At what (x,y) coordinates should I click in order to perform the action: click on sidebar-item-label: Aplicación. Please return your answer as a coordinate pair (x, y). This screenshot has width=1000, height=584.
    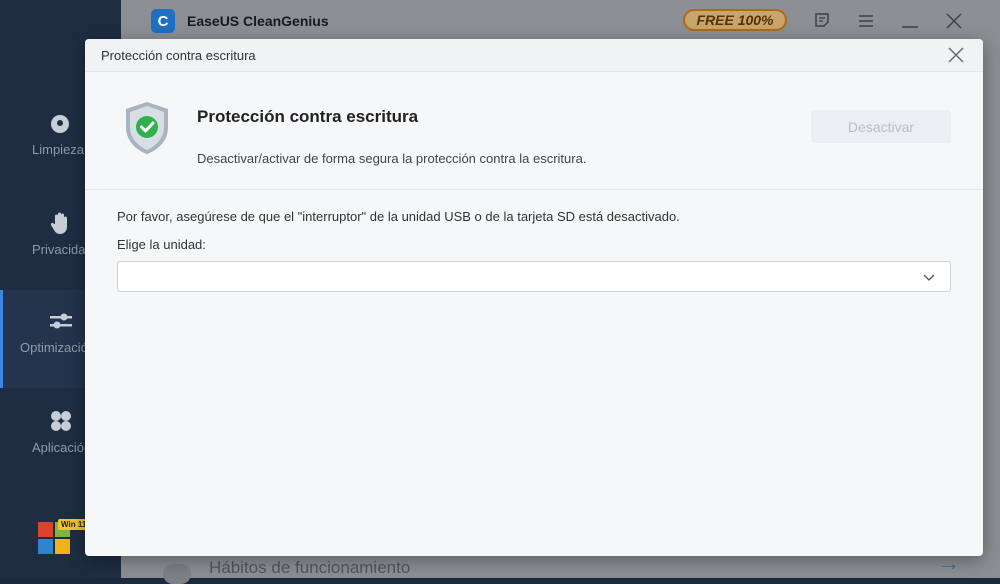
    Looking at the image, I should click on (62, 447).